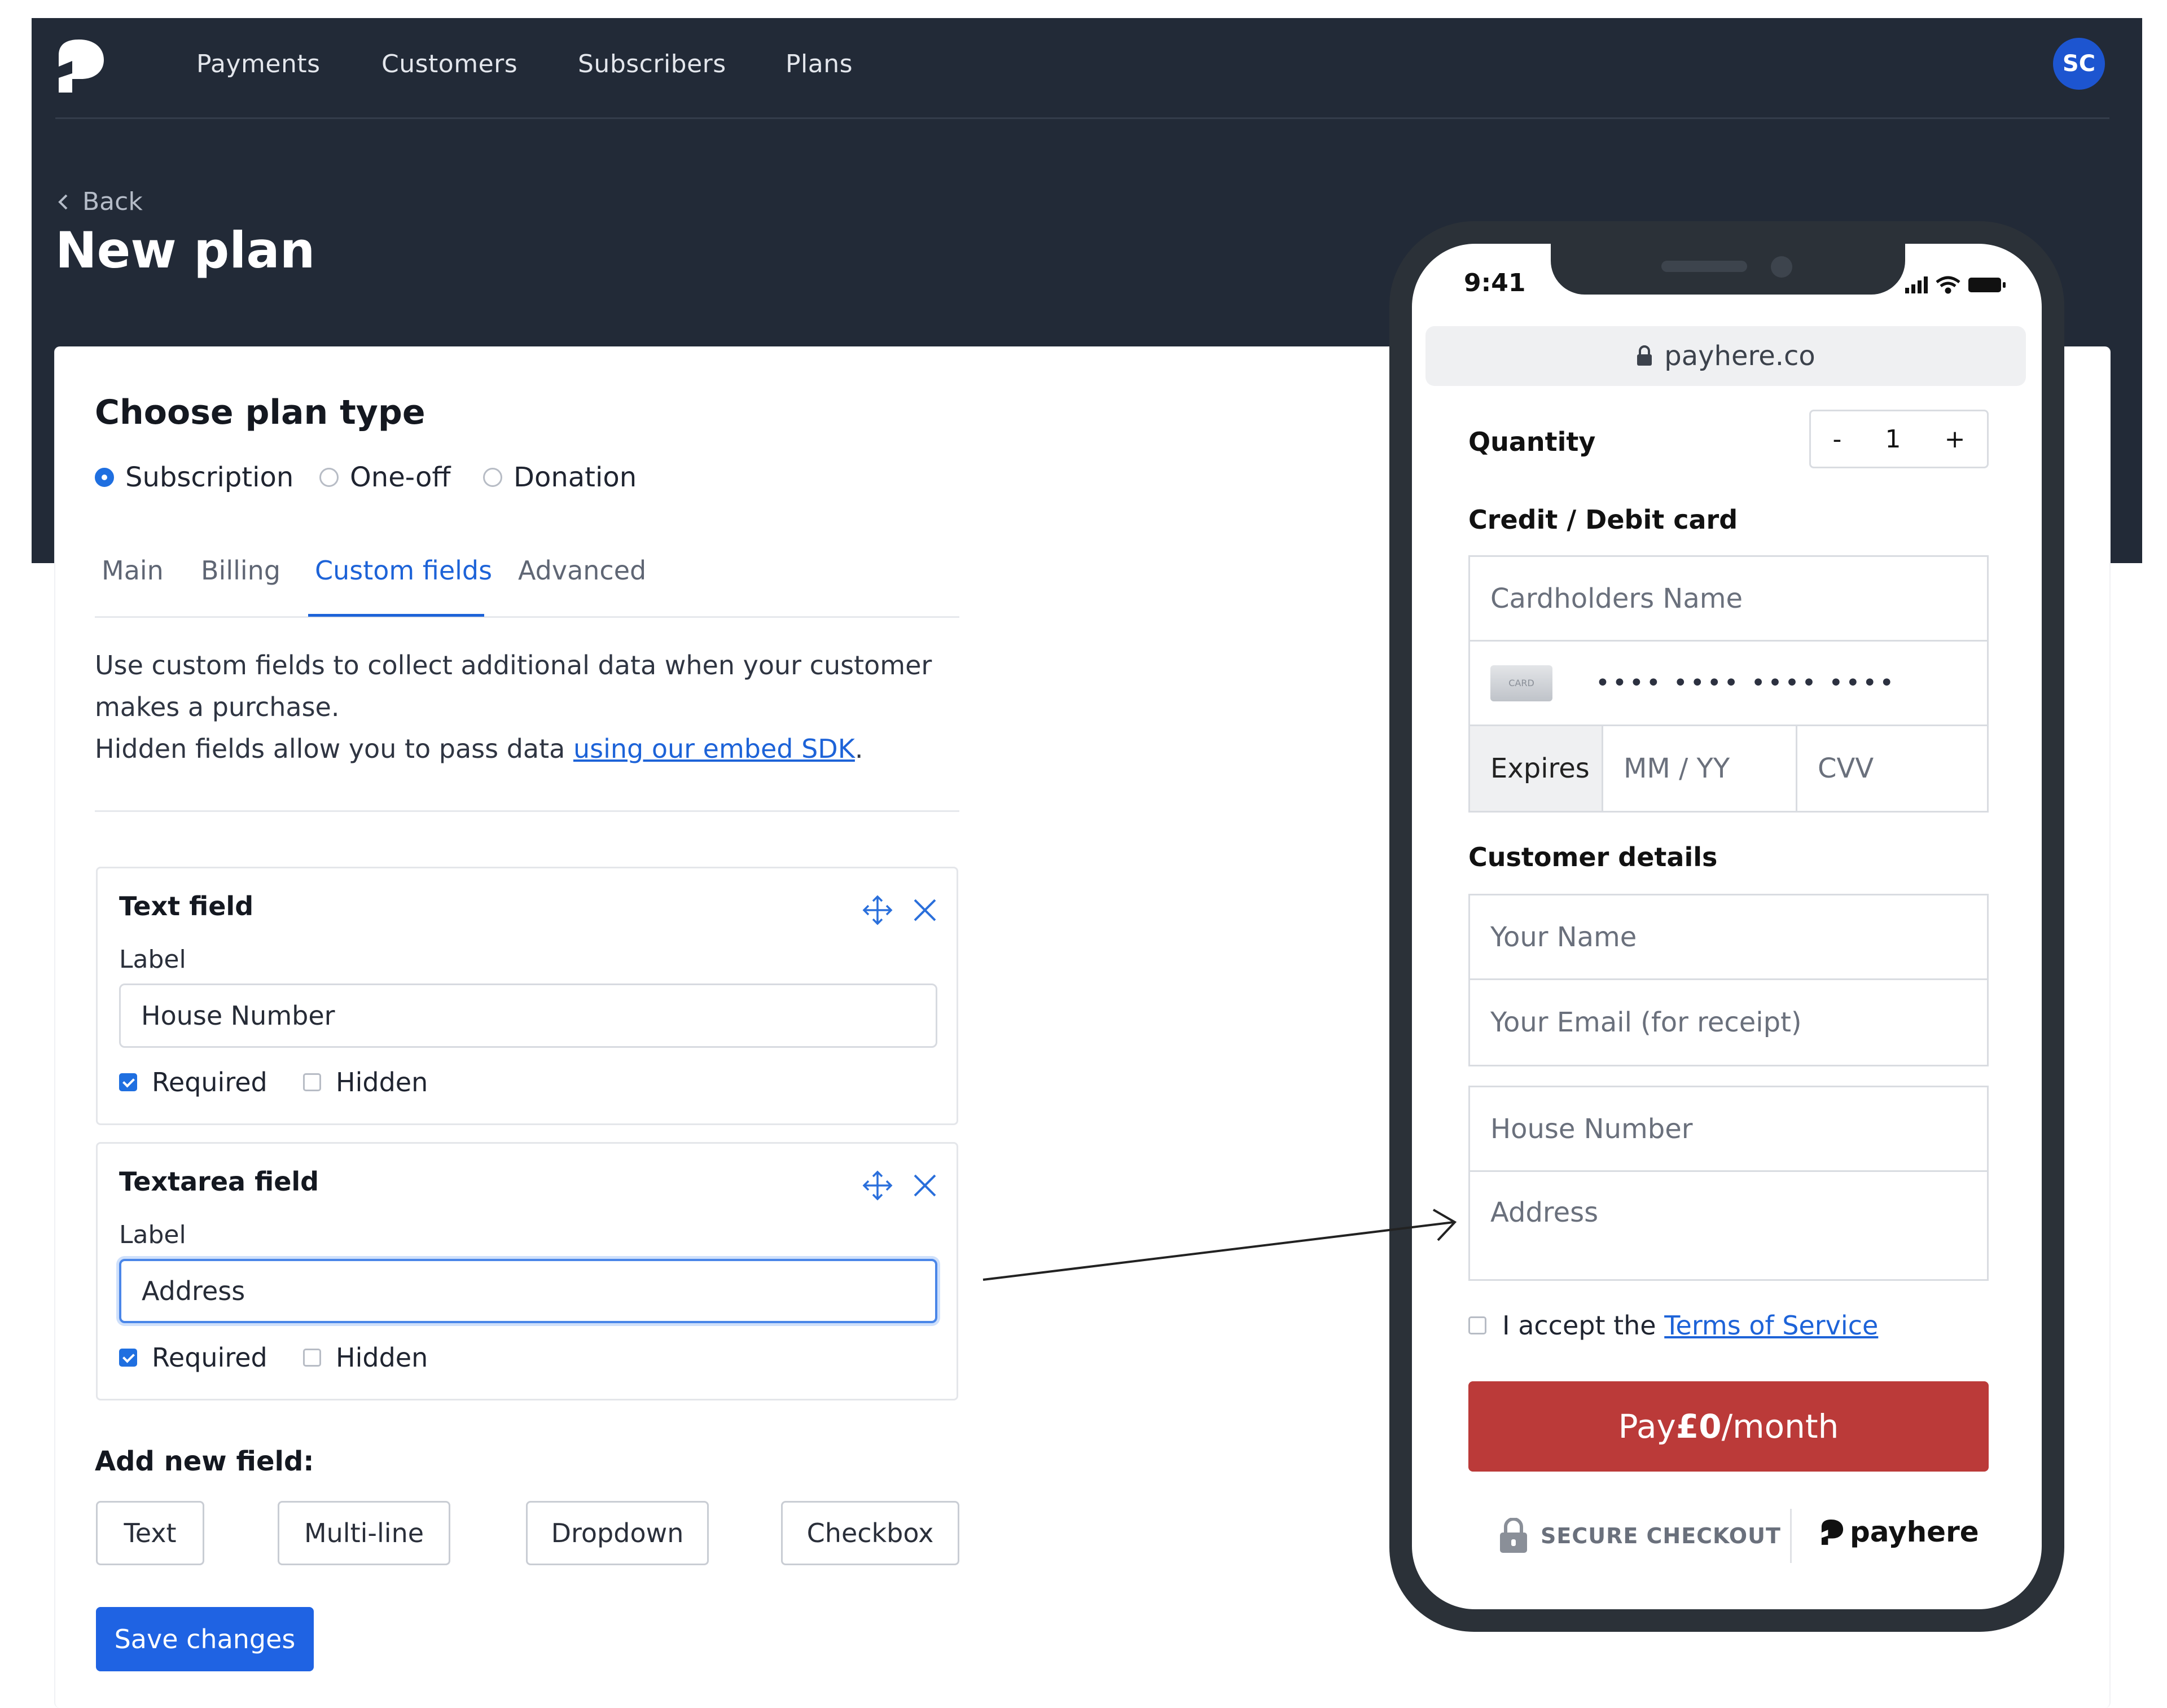 The height and width of the screenshot is (1708, 2167). Describe the element at coordinates (528, 1291) in the screenshot. I see `field-label-input: Address` at that location.